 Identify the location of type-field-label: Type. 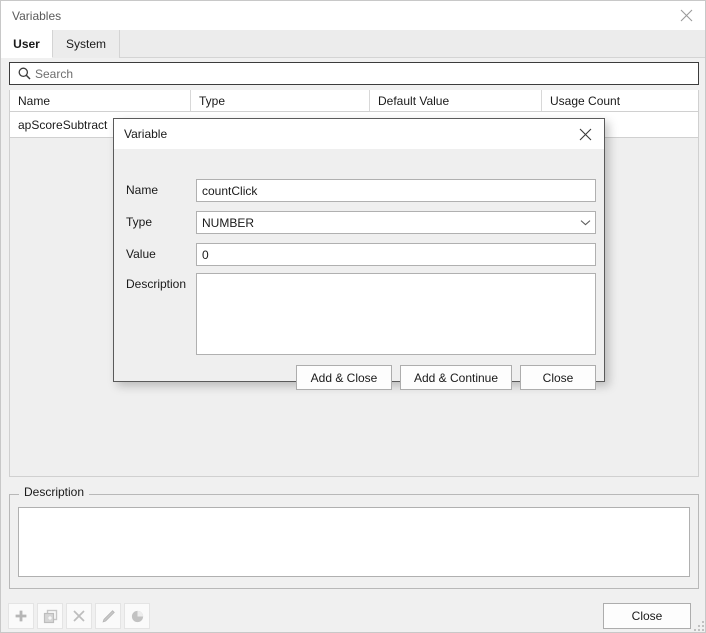
(139, 222).